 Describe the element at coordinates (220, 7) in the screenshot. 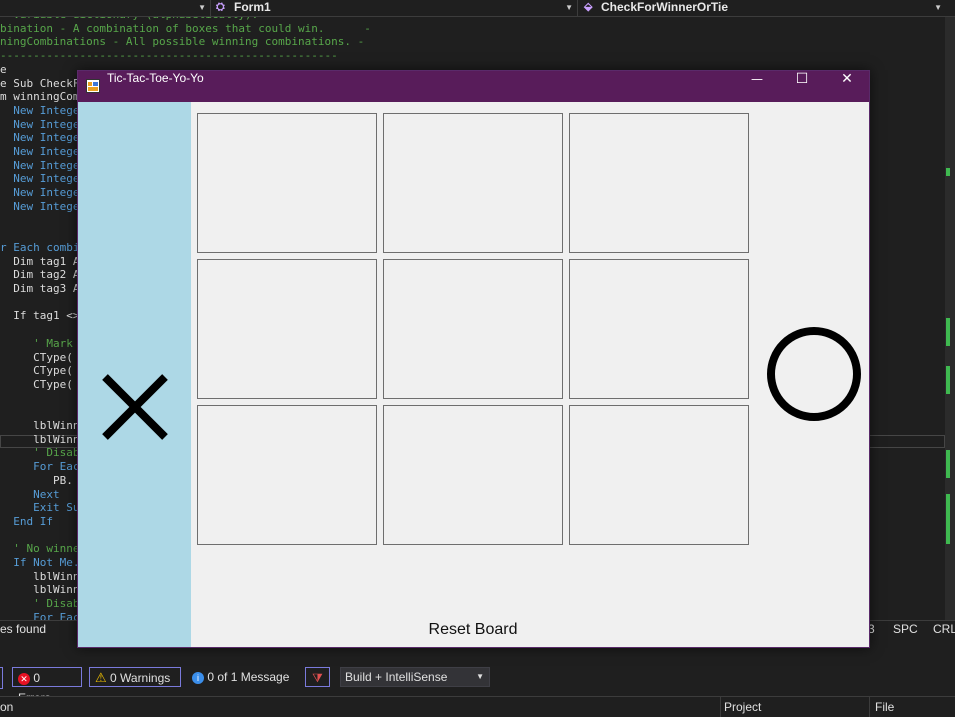

I see `class-icon: ⛭` at that location.